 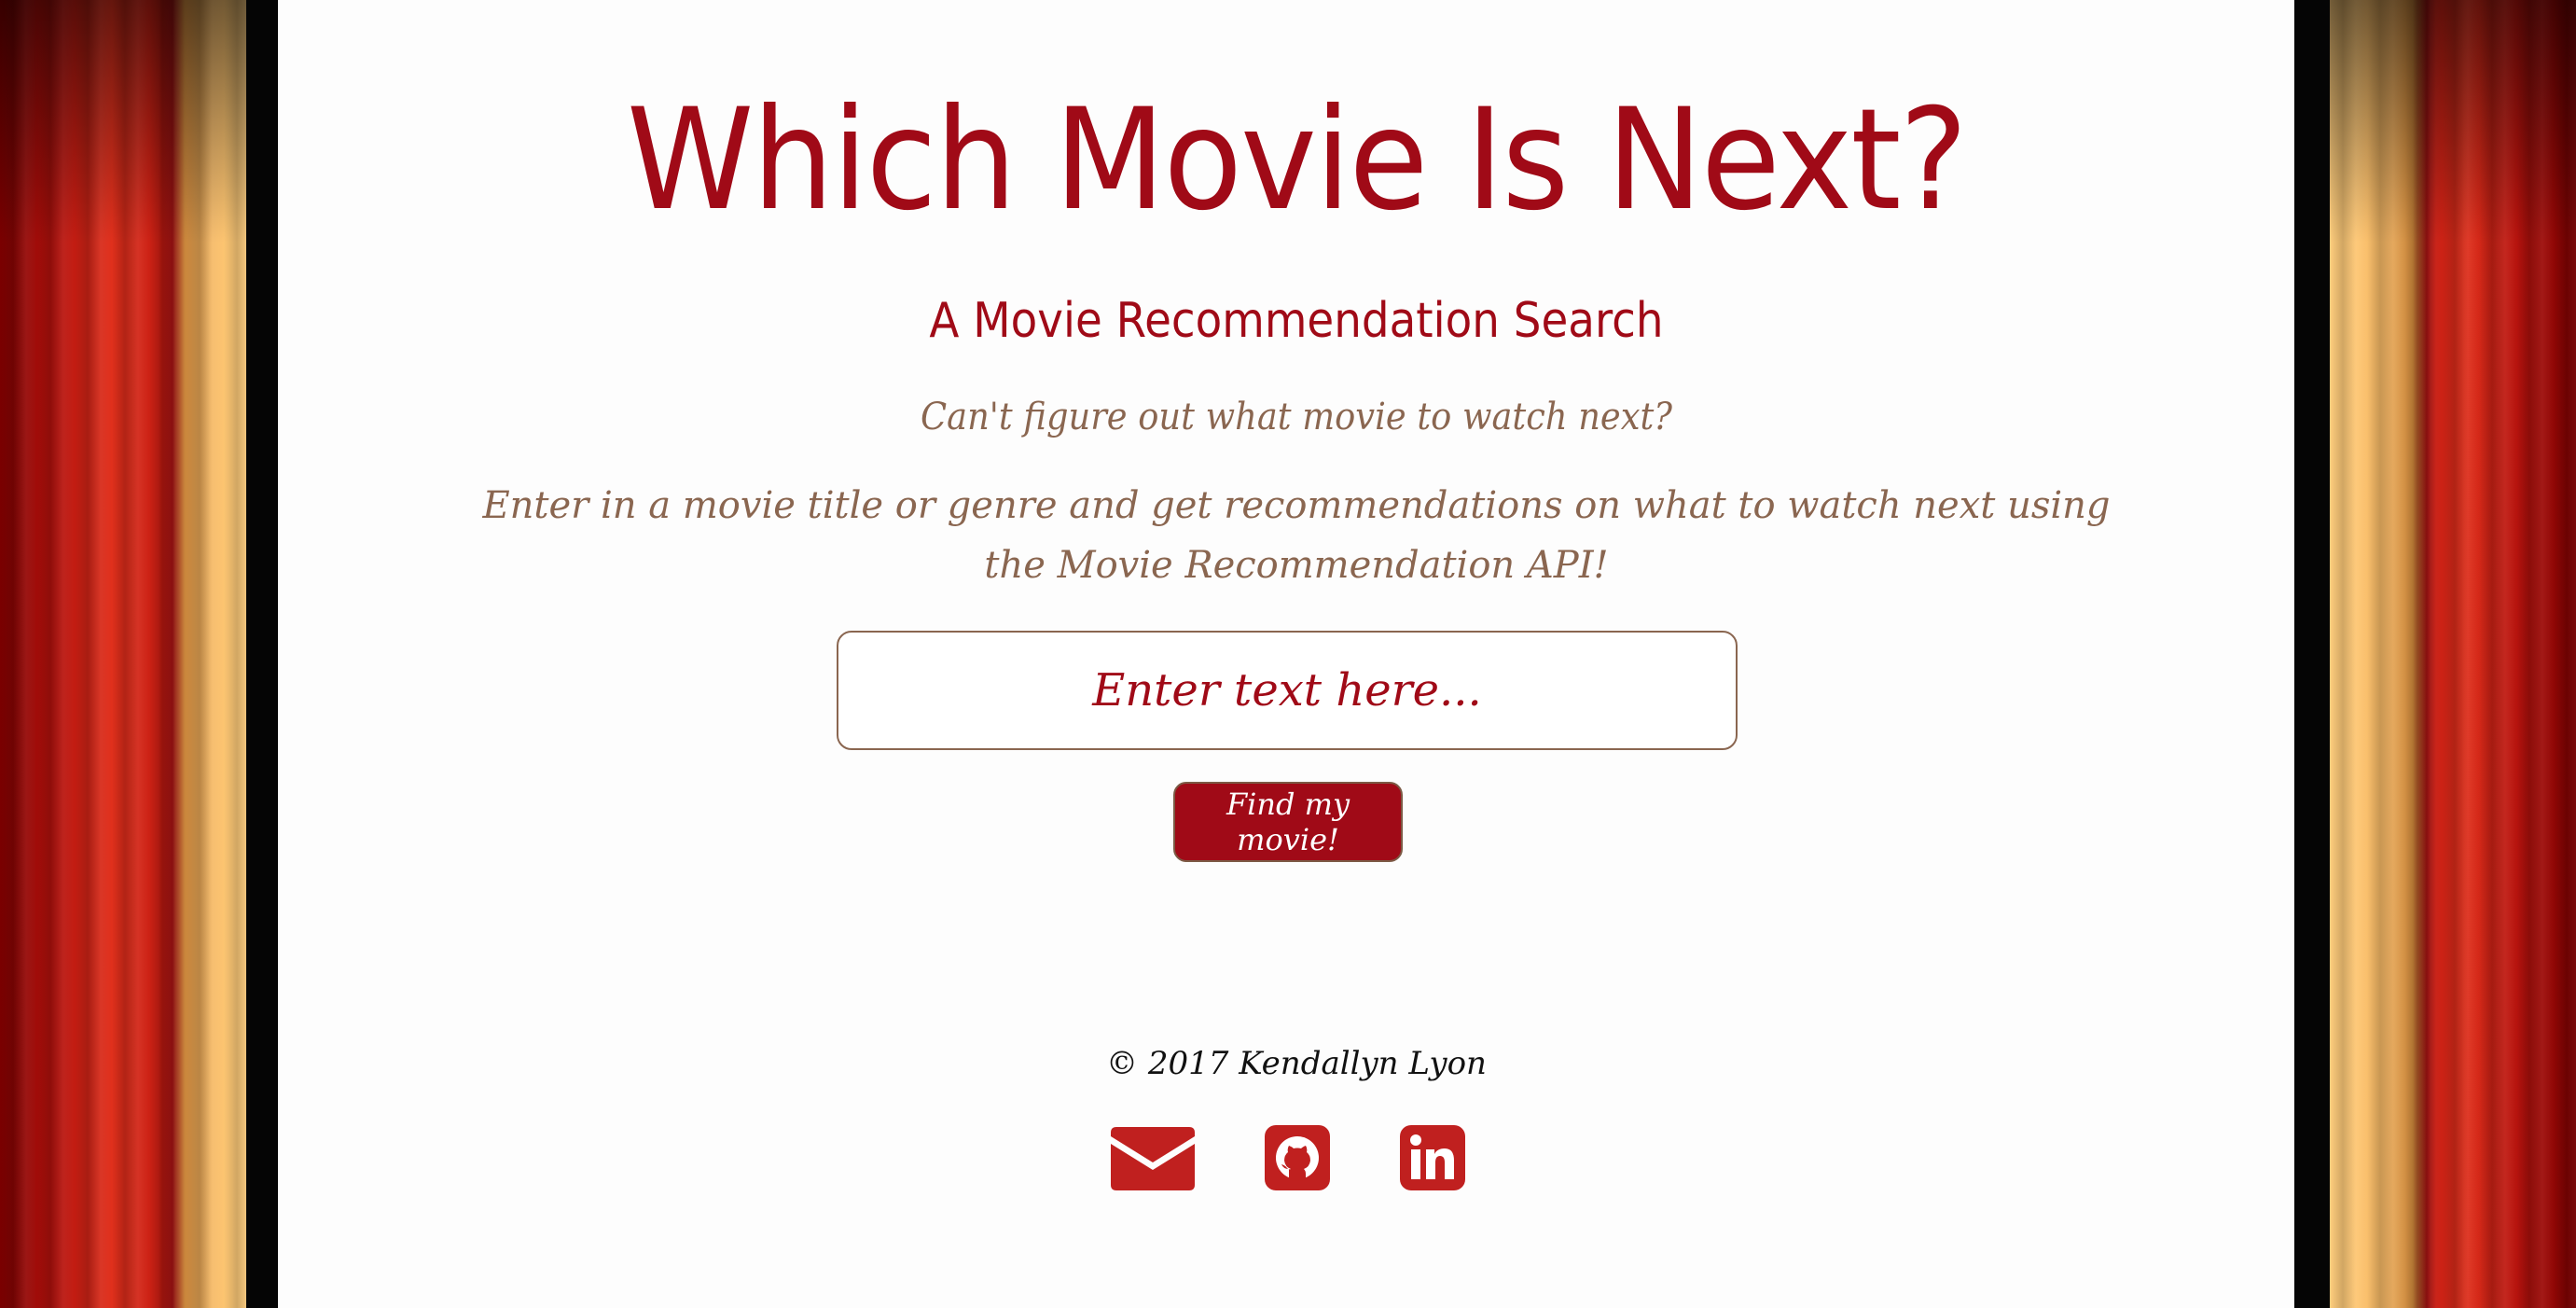 I want to click on social-links, so click(x=1296, y=1157).